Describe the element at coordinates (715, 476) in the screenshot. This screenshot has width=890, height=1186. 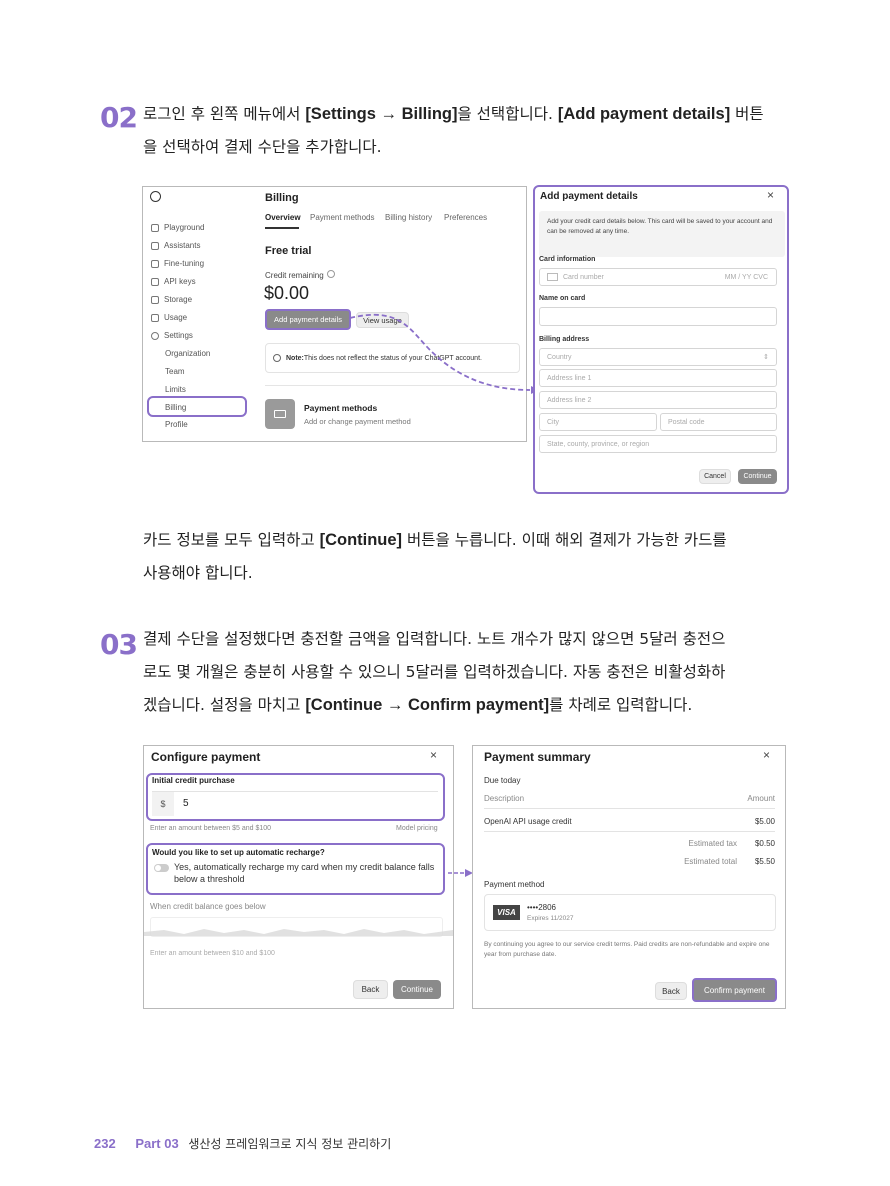
I see `cancel-button: Cancel` at that location.